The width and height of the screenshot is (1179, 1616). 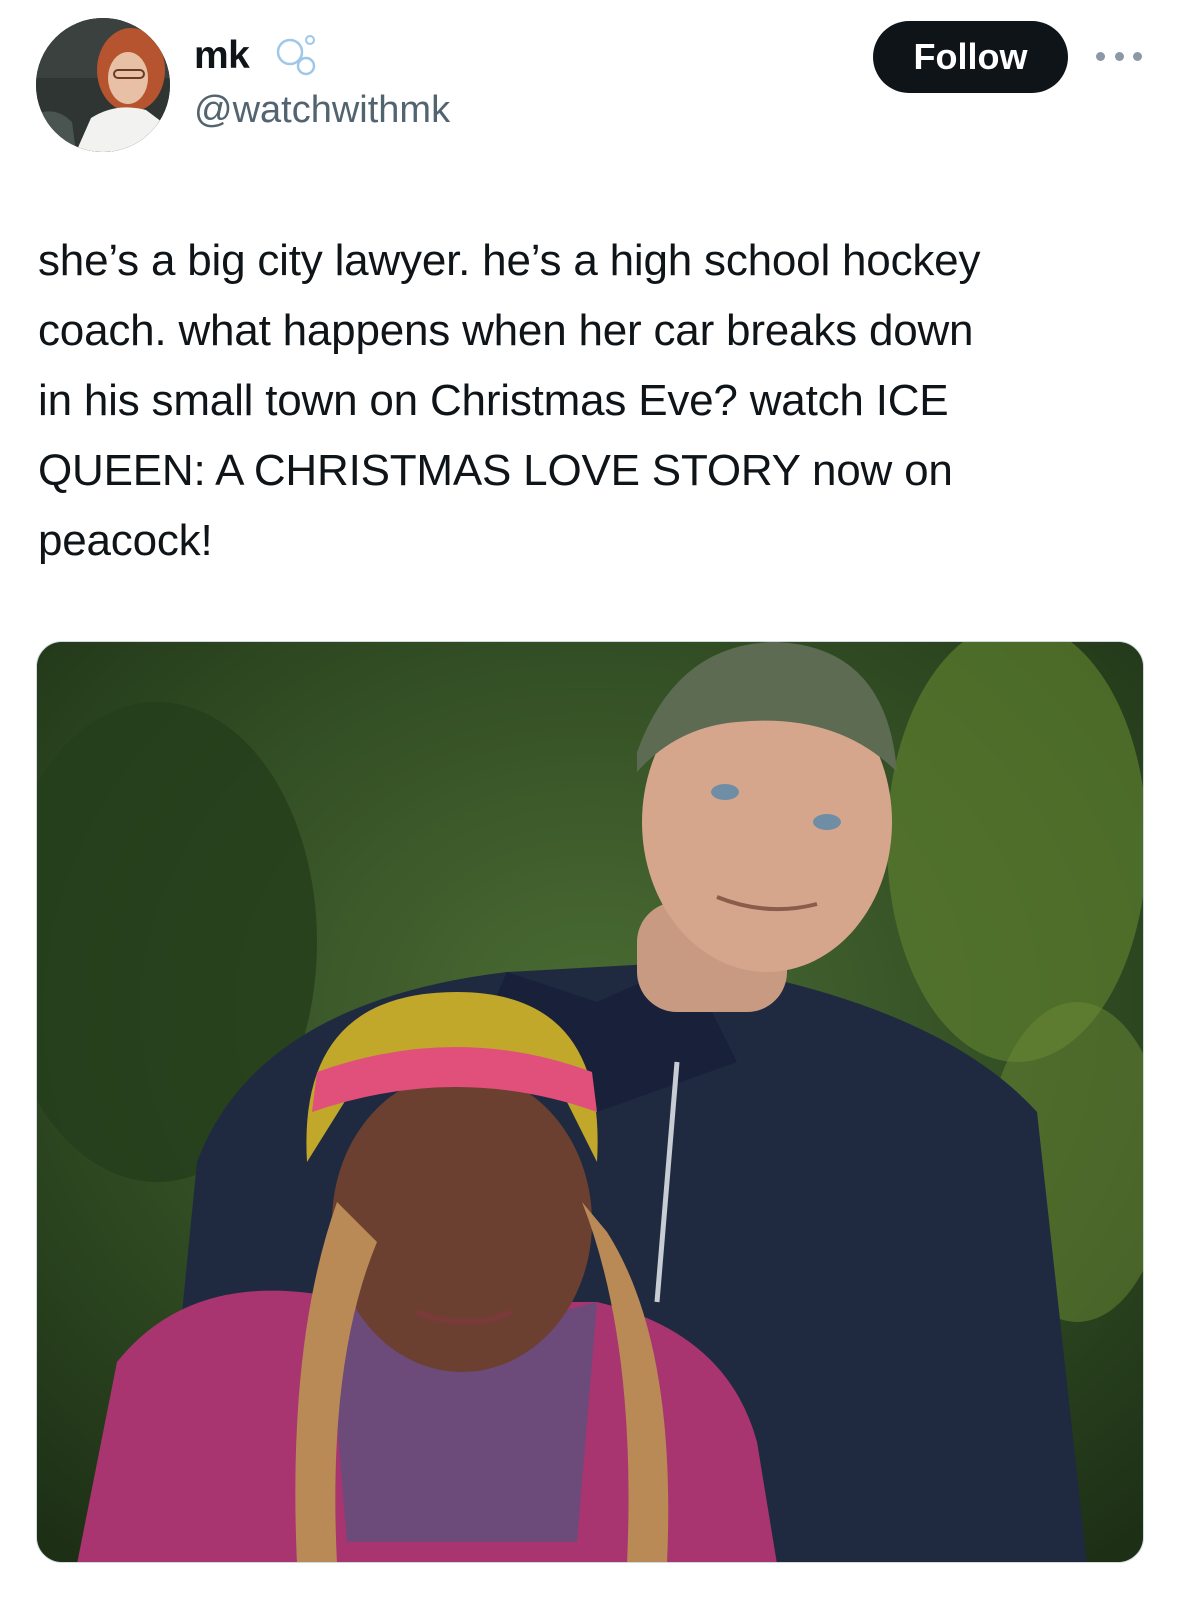 I want to click on more-options-icon, so click(x=1119, y=56).